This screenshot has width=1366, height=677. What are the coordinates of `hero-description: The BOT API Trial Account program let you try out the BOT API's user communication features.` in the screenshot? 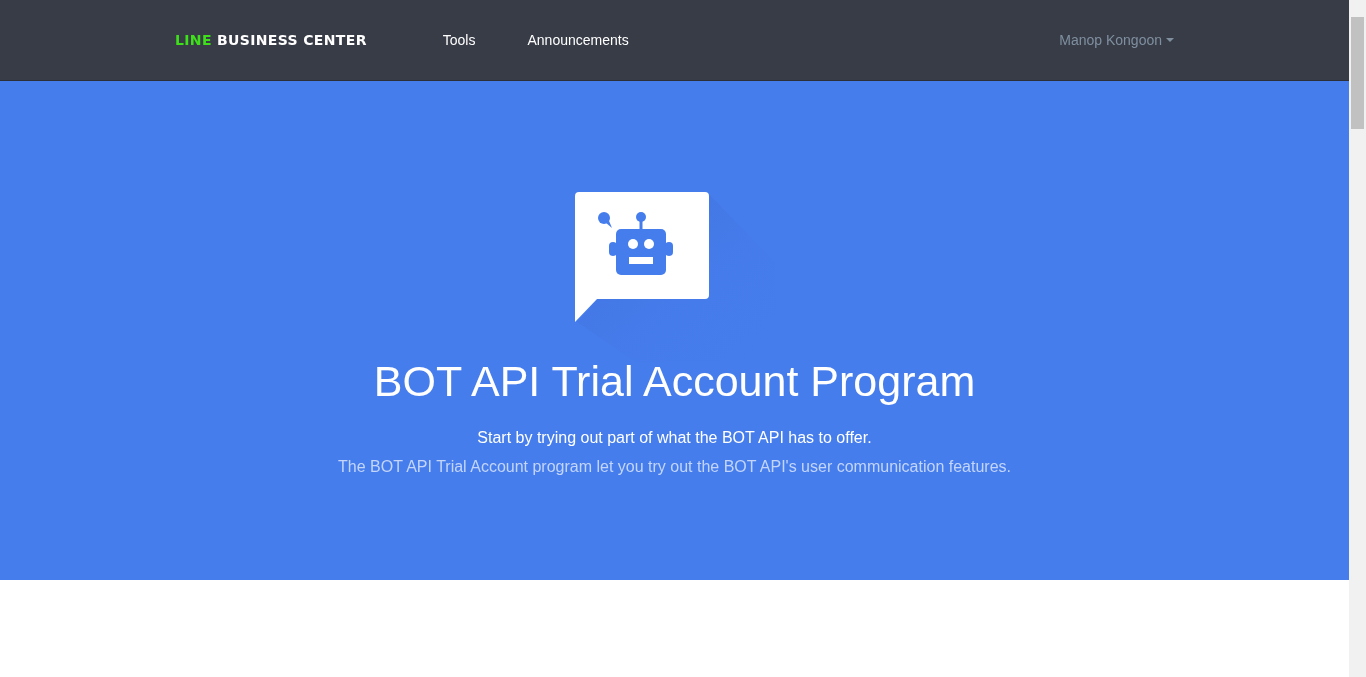 It's located at (674, 467).